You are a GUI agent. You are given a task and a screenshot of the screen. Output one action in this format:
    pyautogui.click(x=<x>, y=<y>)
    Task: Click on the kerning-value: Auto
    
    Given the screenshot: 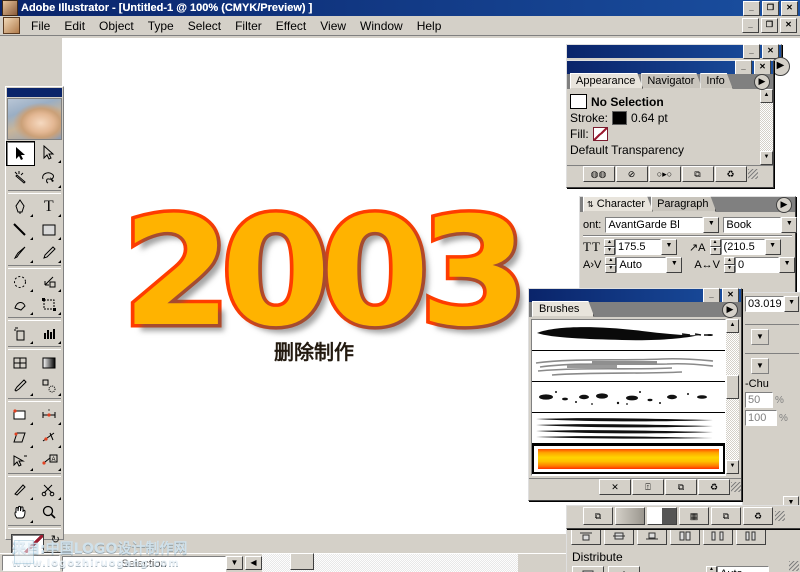 What is the action you would take?
    pyautogui.click(x=641, y=265)
    